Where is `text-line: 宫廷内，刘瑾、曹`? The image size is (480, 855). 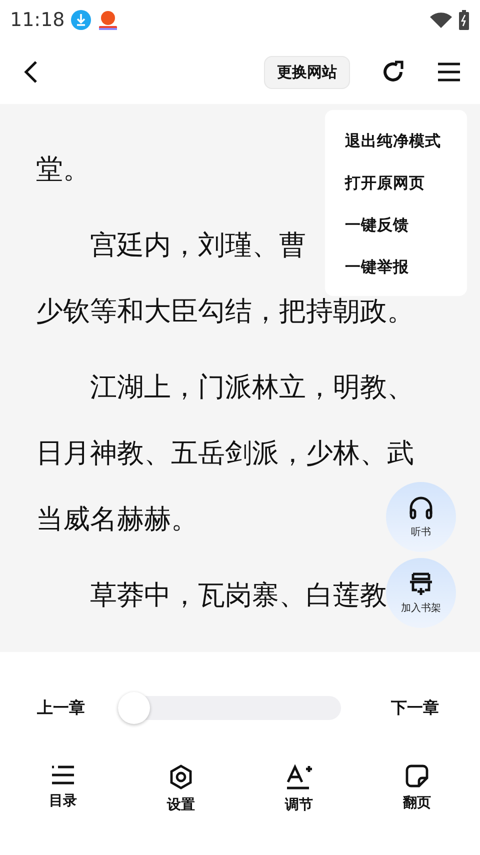 text-line: 宫廷内，刘瑾、曹 is located at coordinates (197, 246).